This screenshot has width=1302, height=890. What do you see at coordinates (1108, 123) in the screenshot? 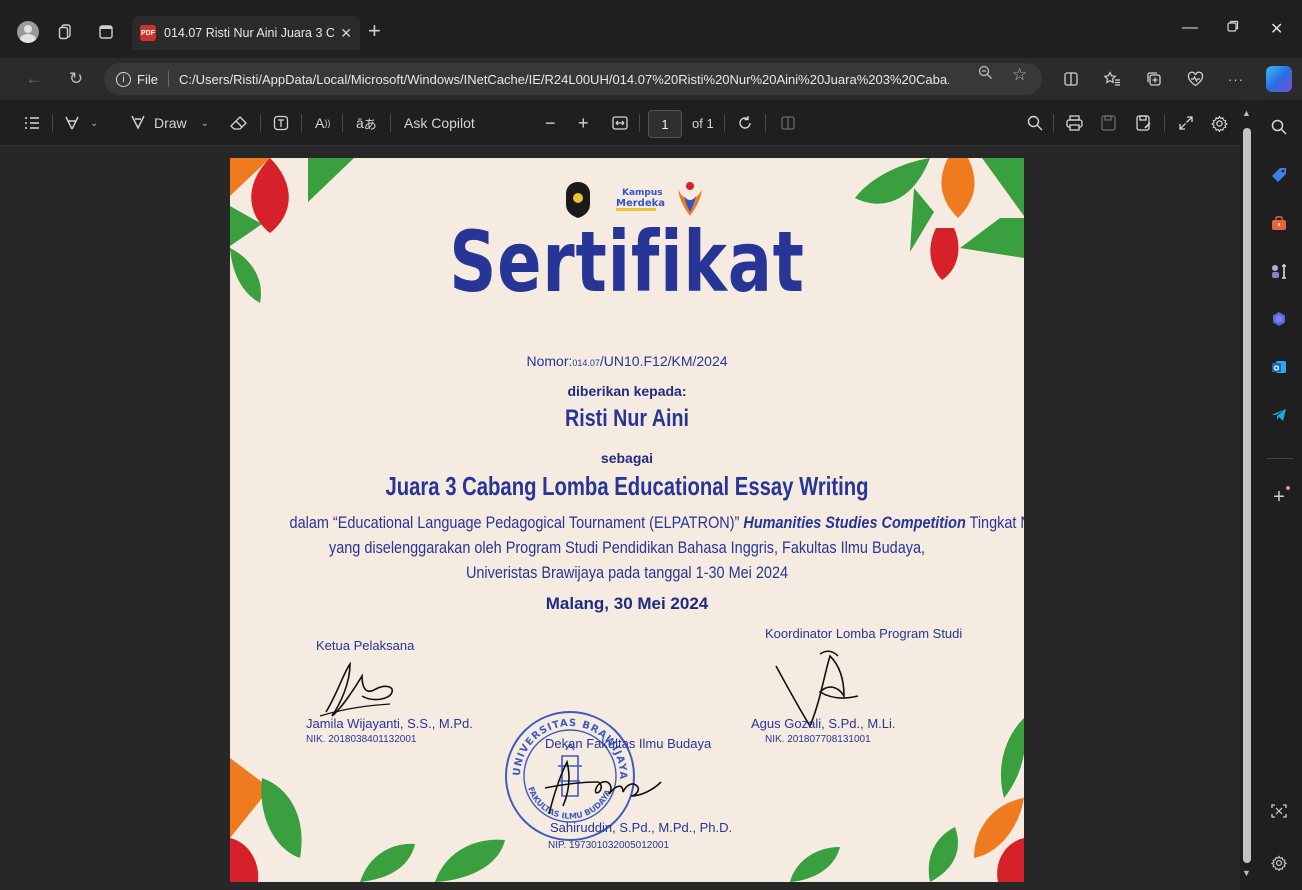
I see `save-icon` at bounding box center [1108, 123].